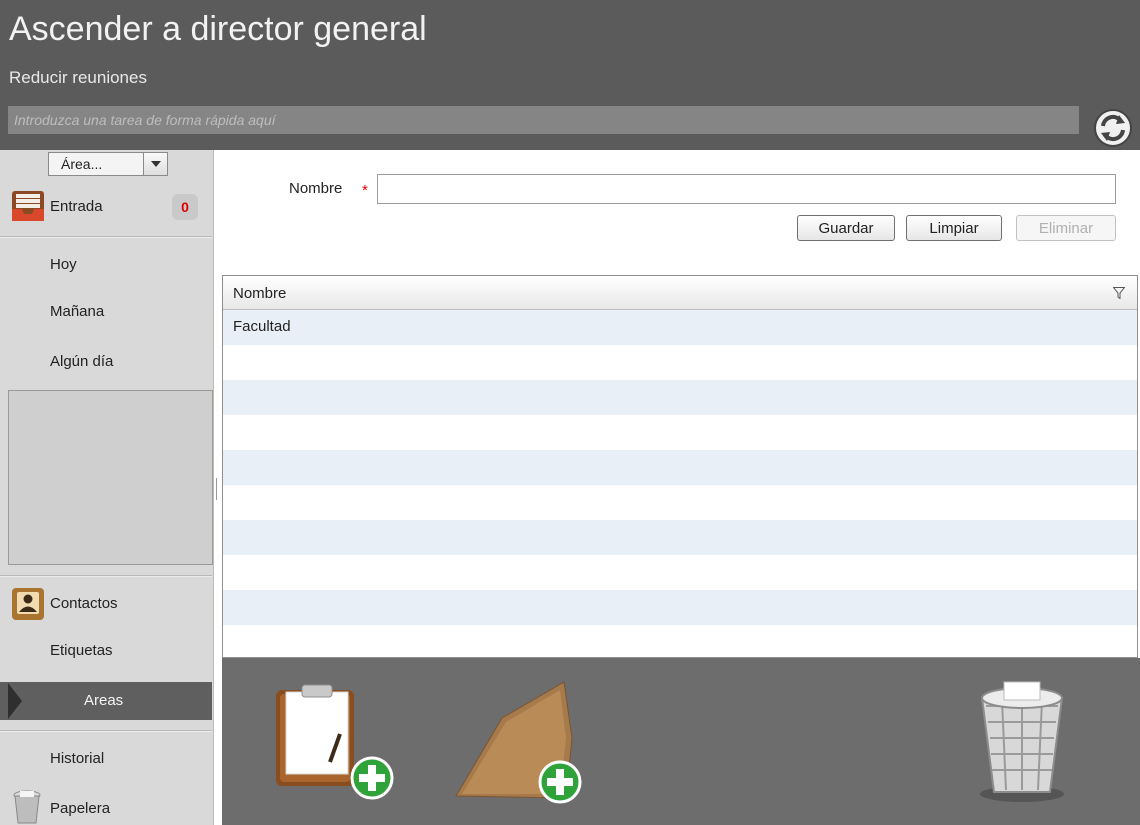 This screenshot has width=1140, height=825. What do you see at coordinates (28, 206) in the screenshot?
I see `inbox-icon` at bounding box center [28, 206].